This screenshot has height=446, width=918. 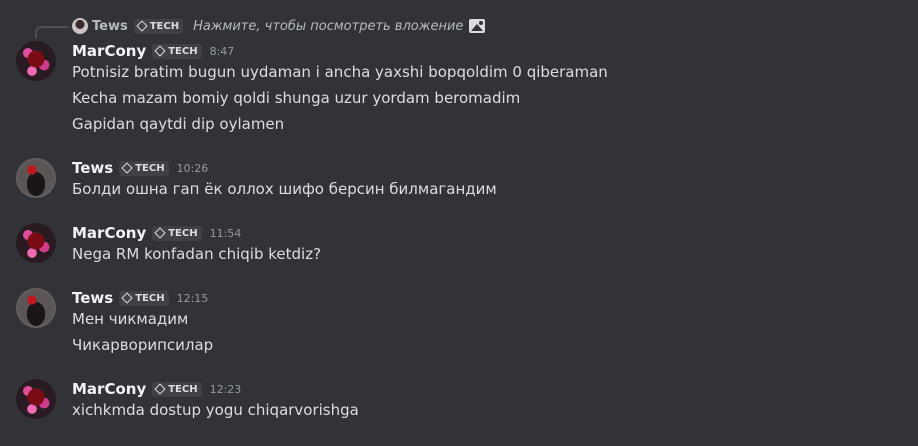 What do you see at coordinates (477, 26) in the screenshot?
I see `image-icon` at bounding box center [477, 26].